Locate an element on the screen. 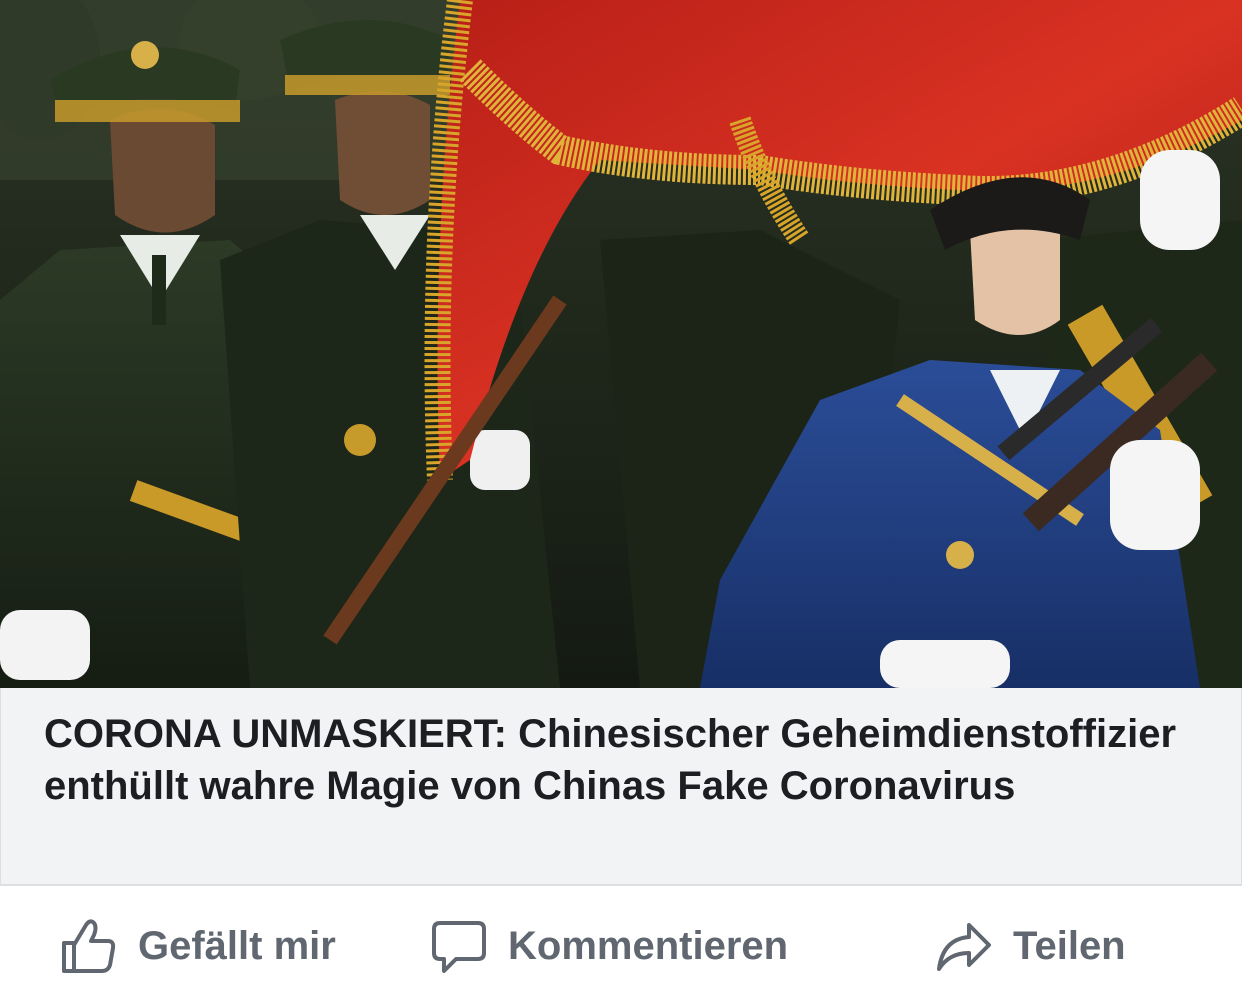 This screenshot has width=1242, height=1004. comment-label: Kommentieren is located at coordinates (648, 945).